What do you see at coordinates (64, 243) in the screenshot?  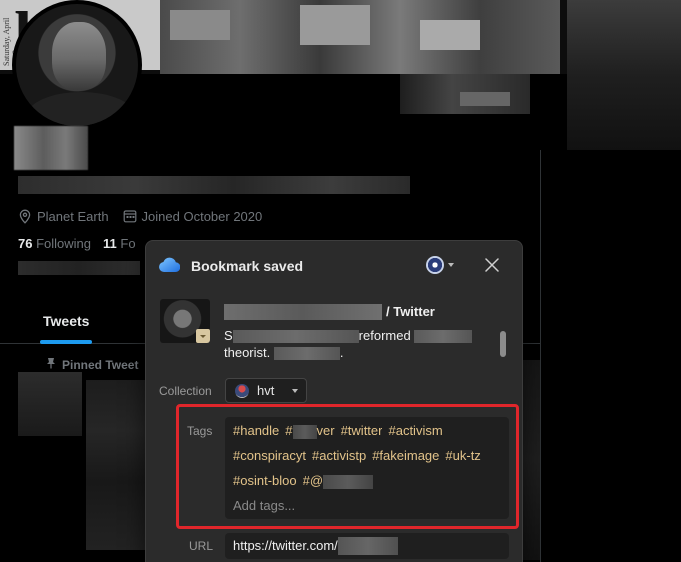 I see `following-label: Following` at bounding box center [64, 243].